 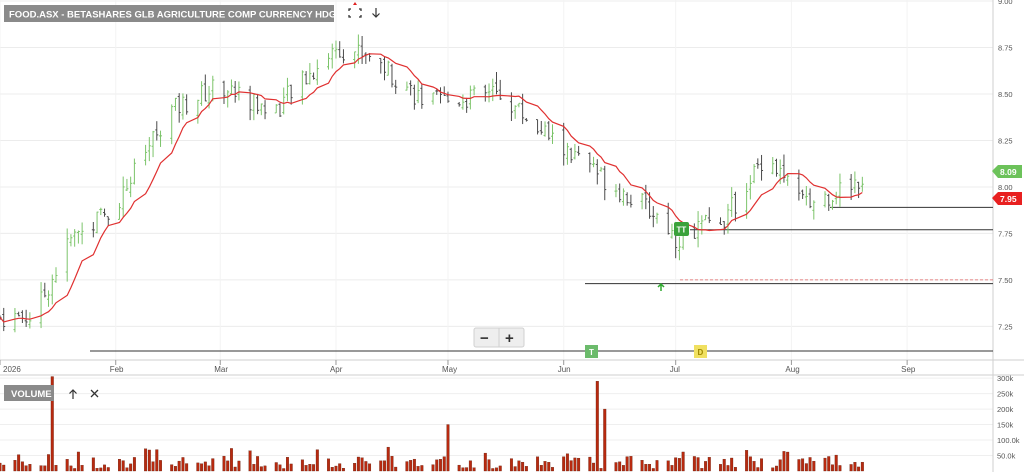 I want to click on price-tick-label: 9.00, so click(x=1005, y=3).